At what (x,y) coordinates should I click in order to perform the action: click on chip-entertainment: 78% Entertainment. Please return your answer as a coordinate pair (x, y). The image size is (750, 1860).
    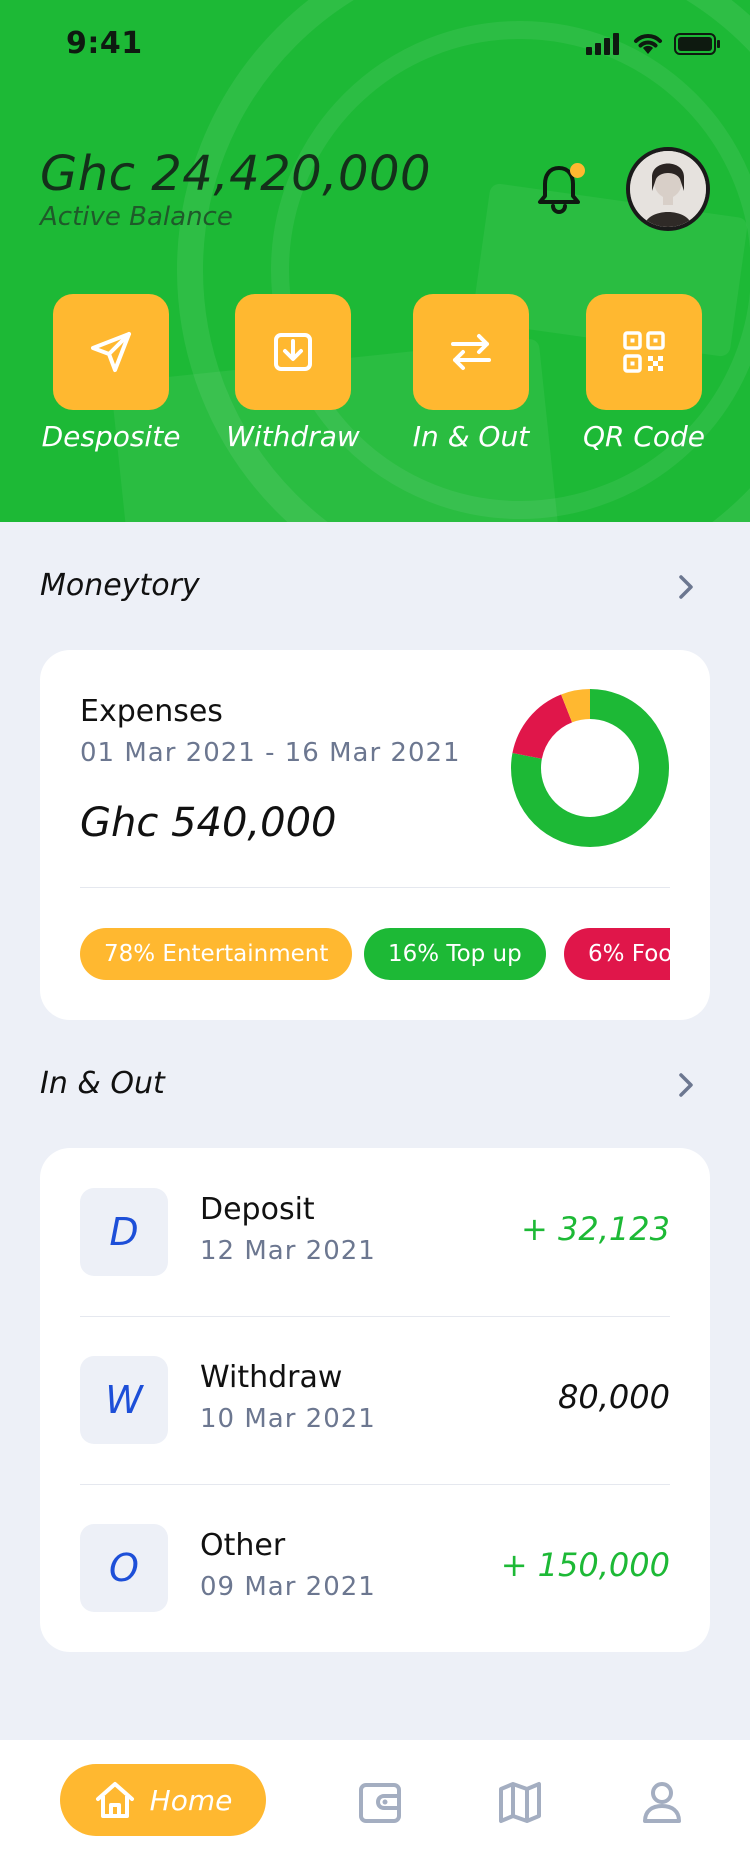
    Looking at the image, I should click on (216, 954).